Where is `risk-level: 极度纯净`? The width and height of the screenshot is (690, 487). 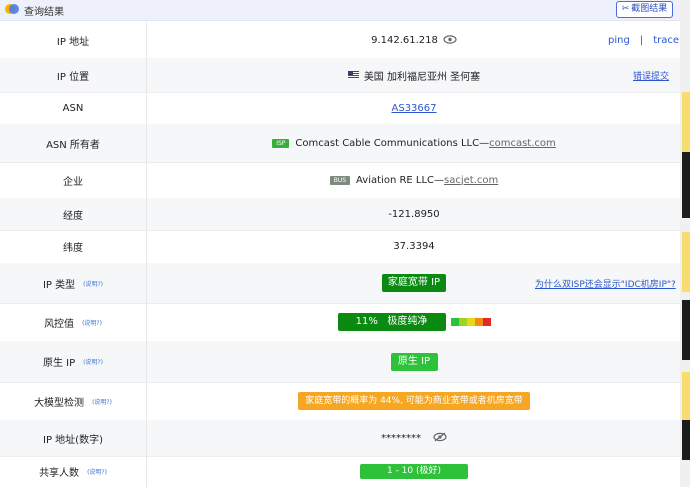
risk-level: 极度纯净 is located at coordinates (407, 321).